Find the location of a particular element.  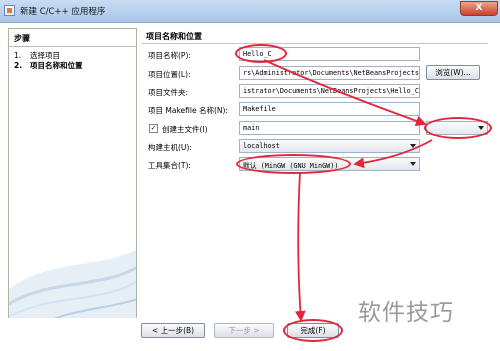

create-main-checkbox: ✓ is located at coordinates (153, 128).